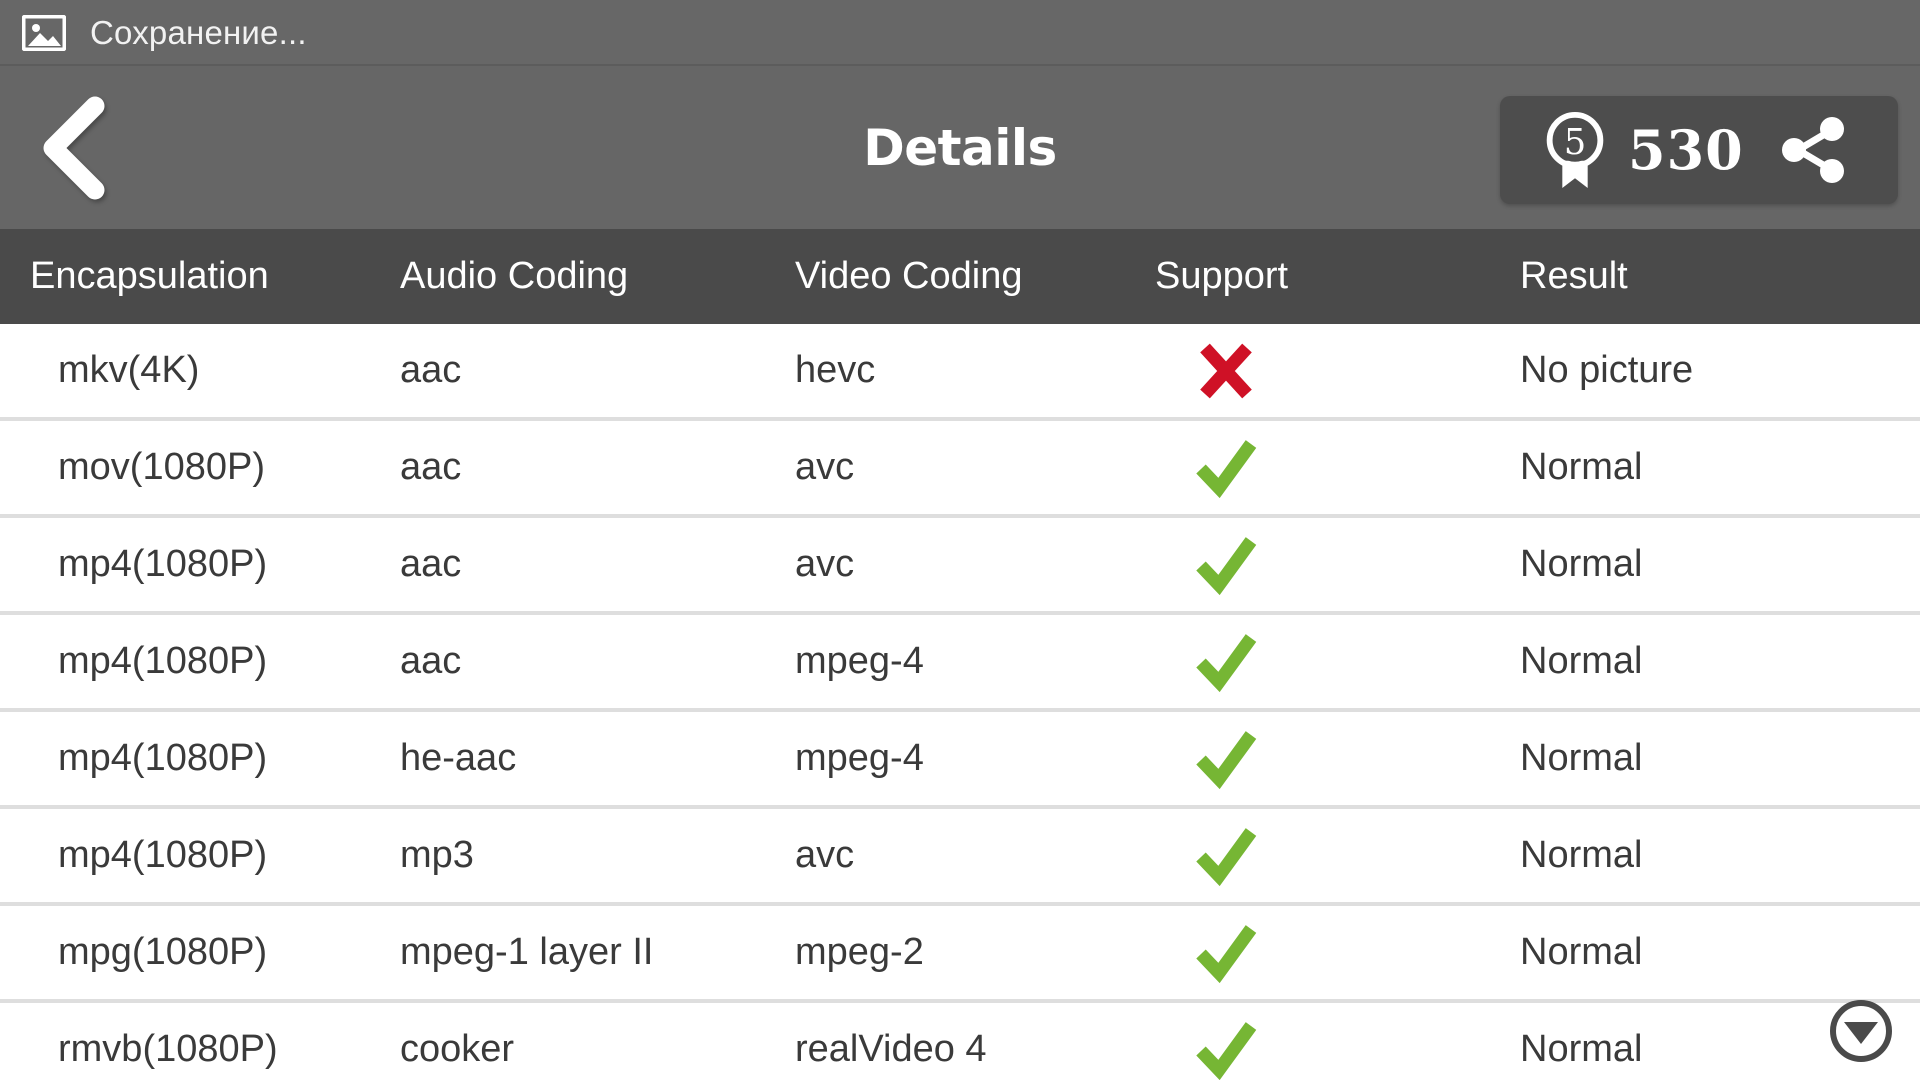  I want to click on cell-audio-coding: mp3, so click(437, 855).